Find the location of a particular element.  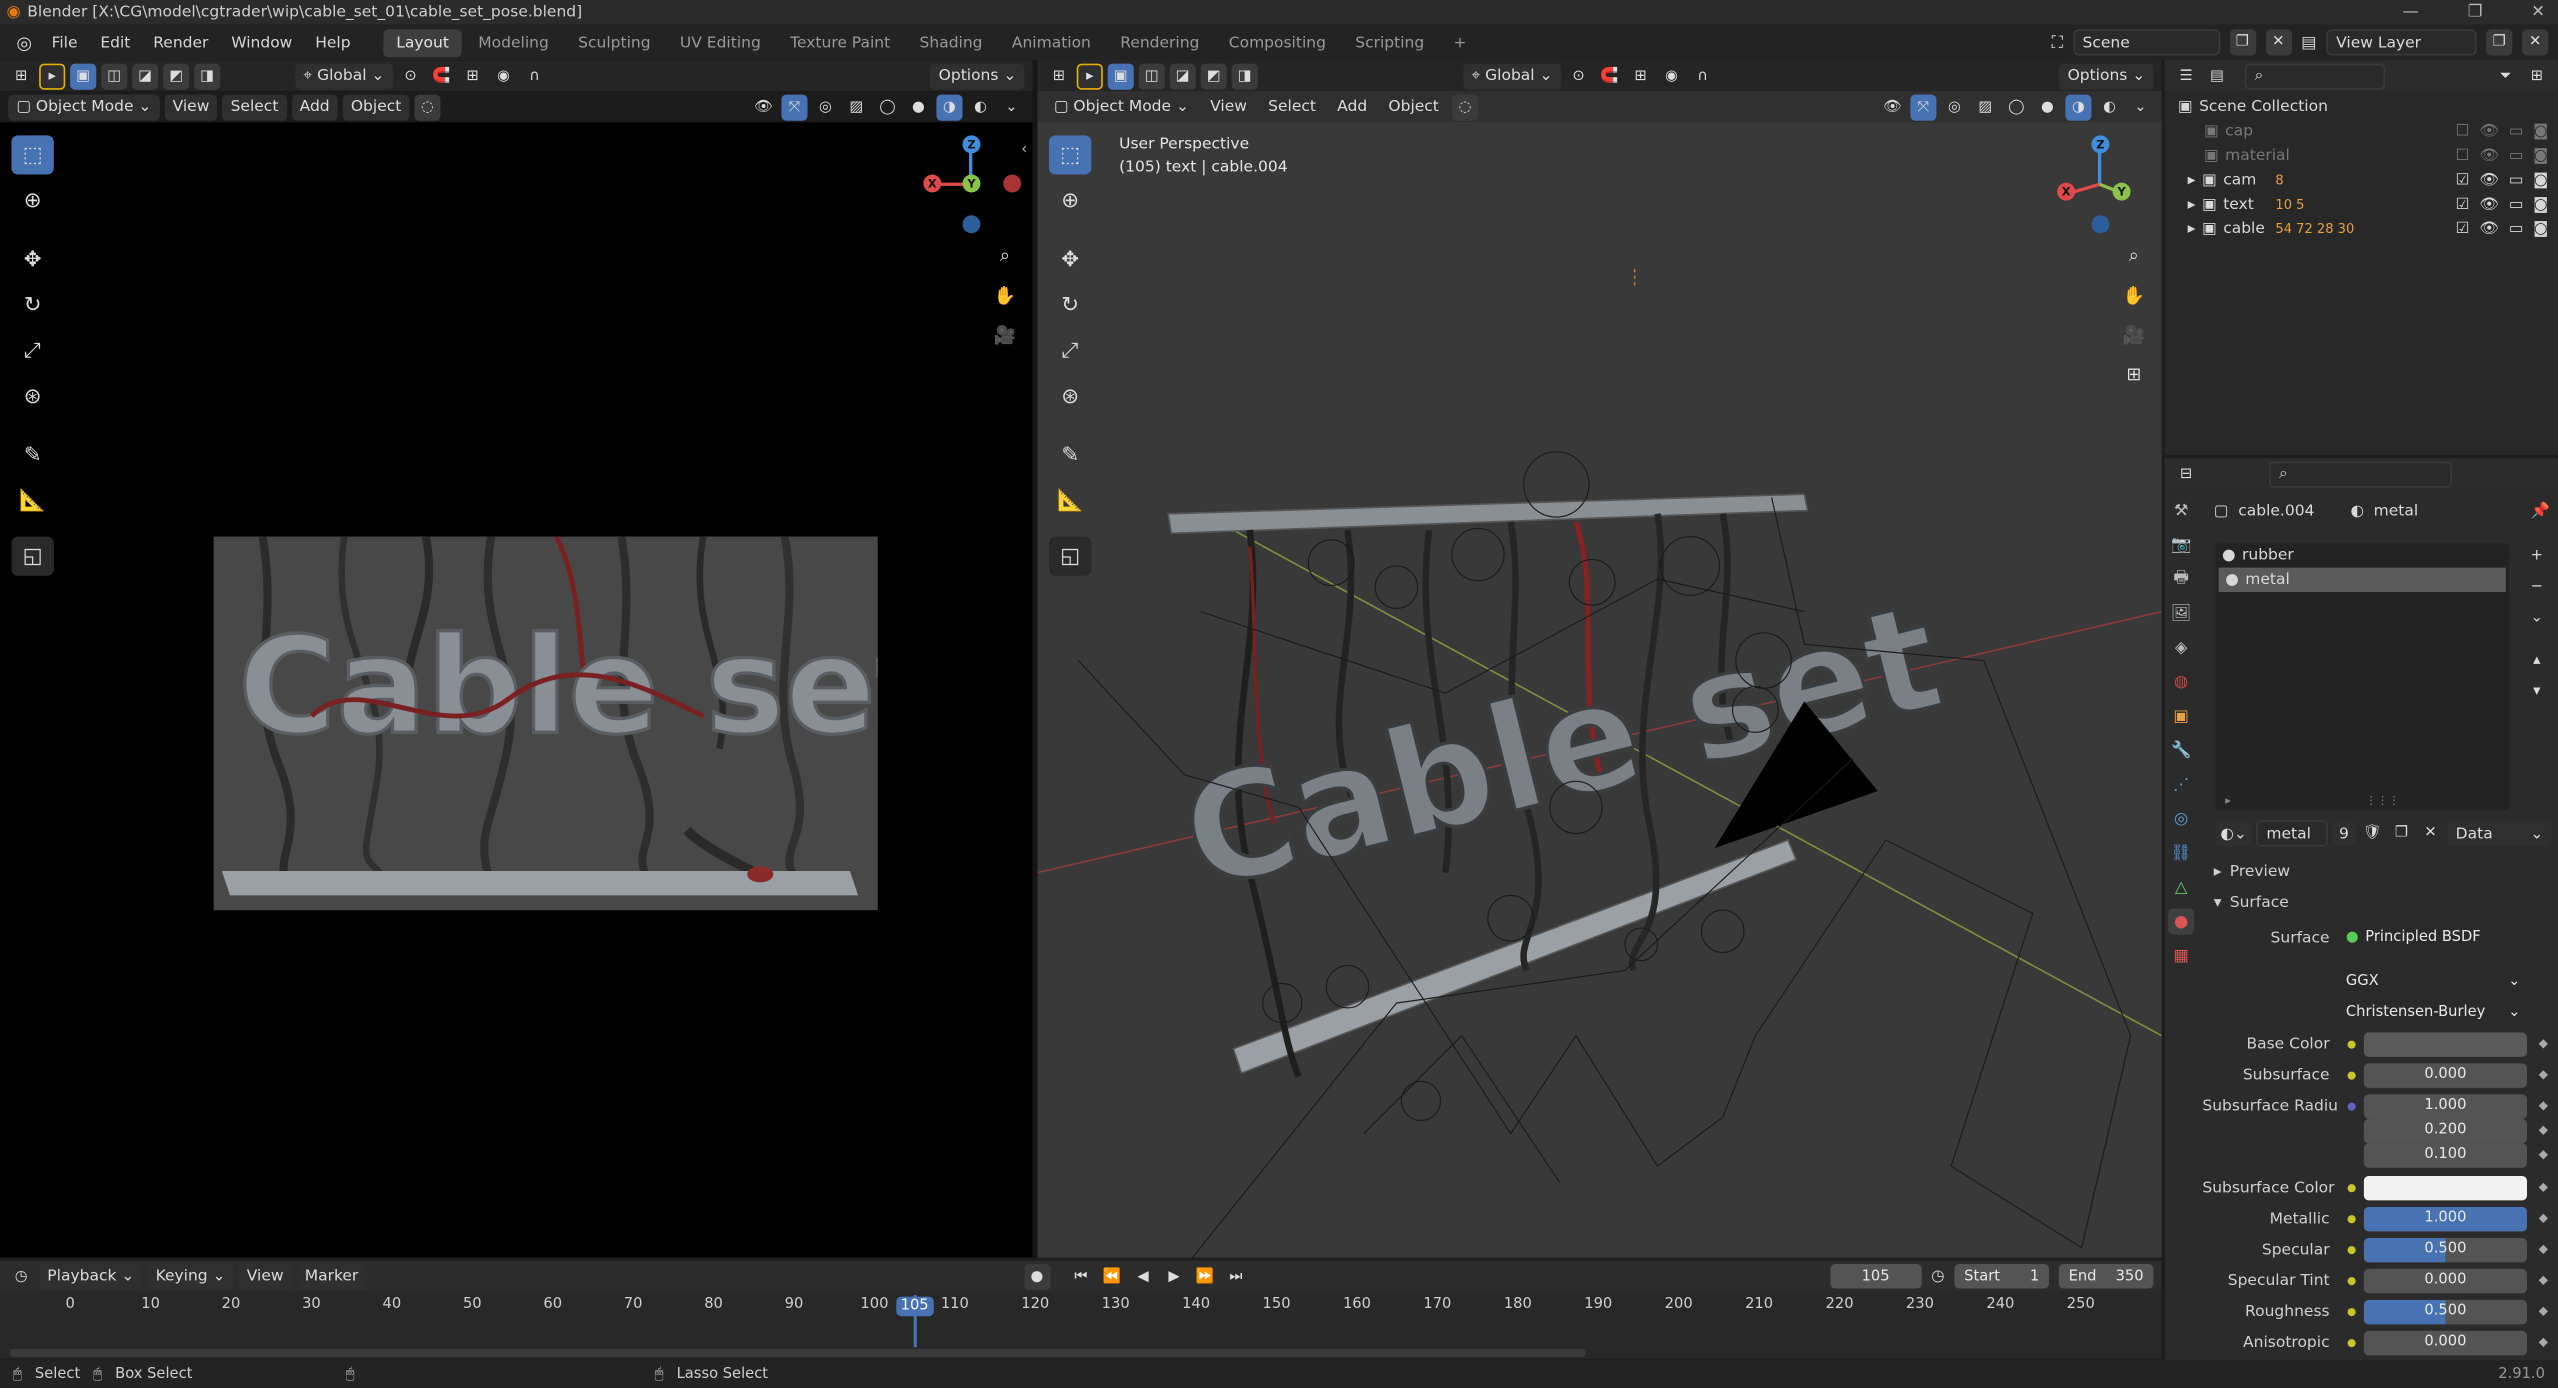

outliner-item-cap: ▣ cap ☐ 👁 ▭ ◙ is located at coordinates (2361, 131).